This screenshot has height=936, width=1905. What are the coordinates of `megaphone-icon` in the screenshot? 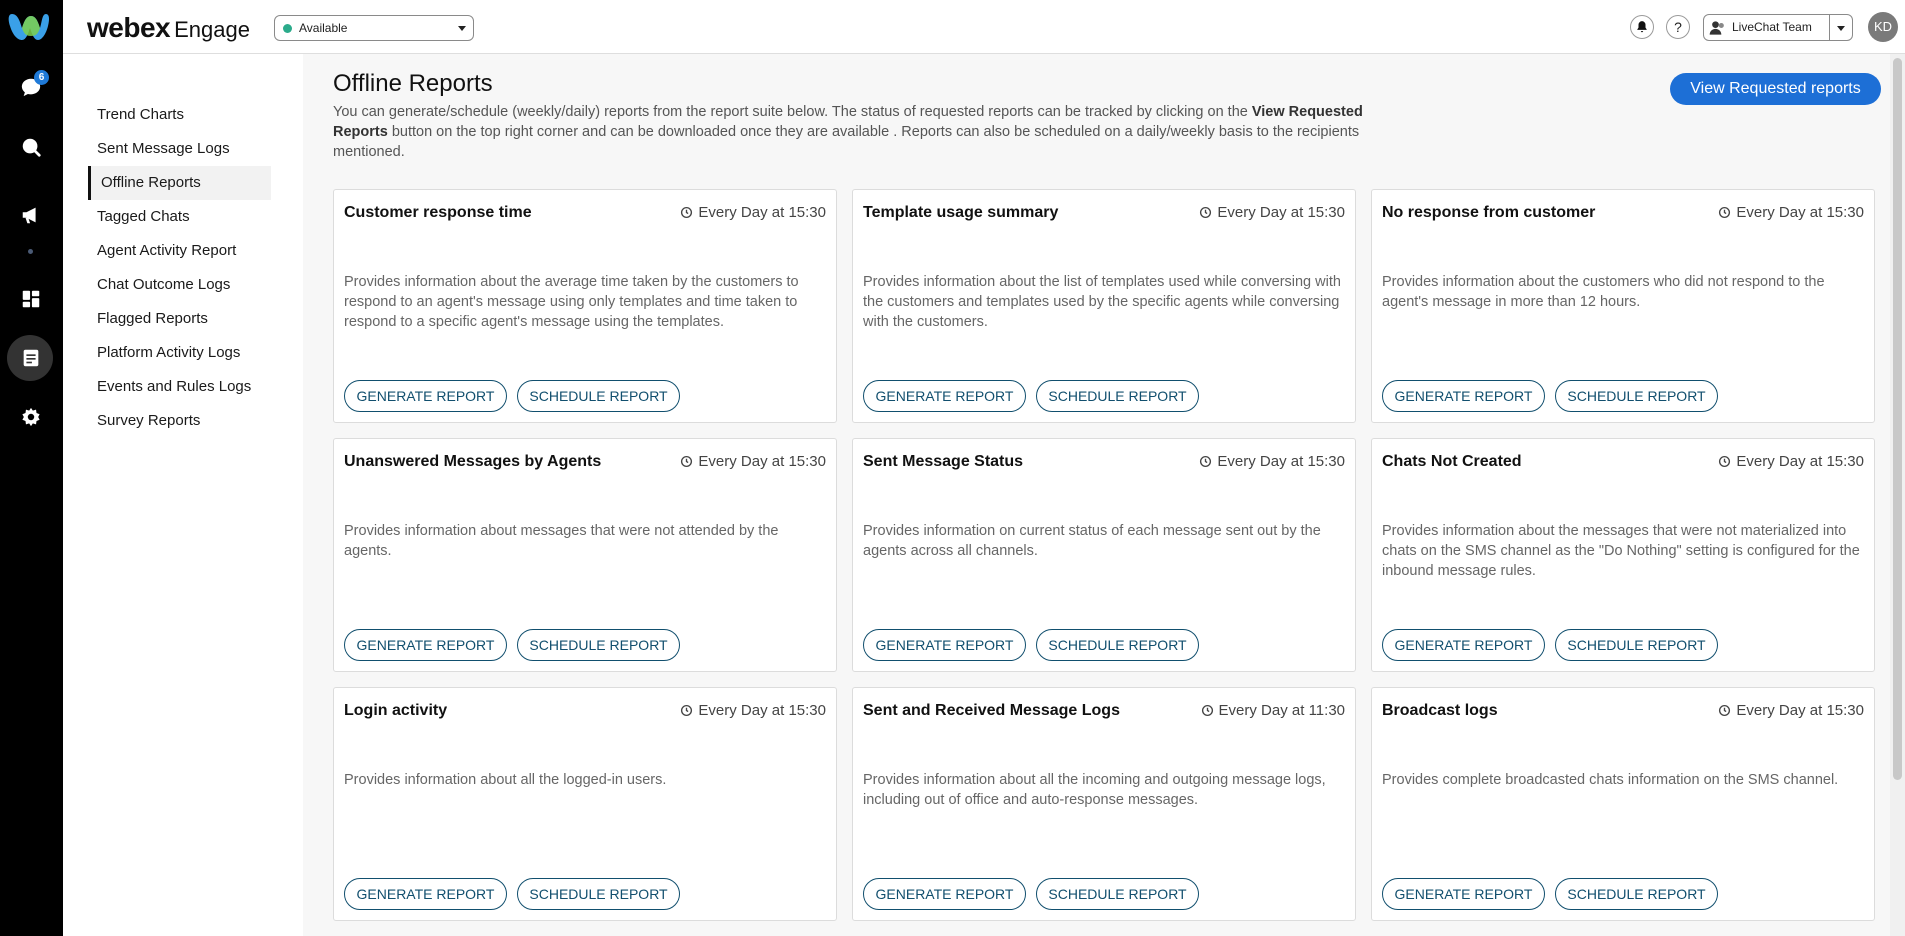 It's located at (31, 215).